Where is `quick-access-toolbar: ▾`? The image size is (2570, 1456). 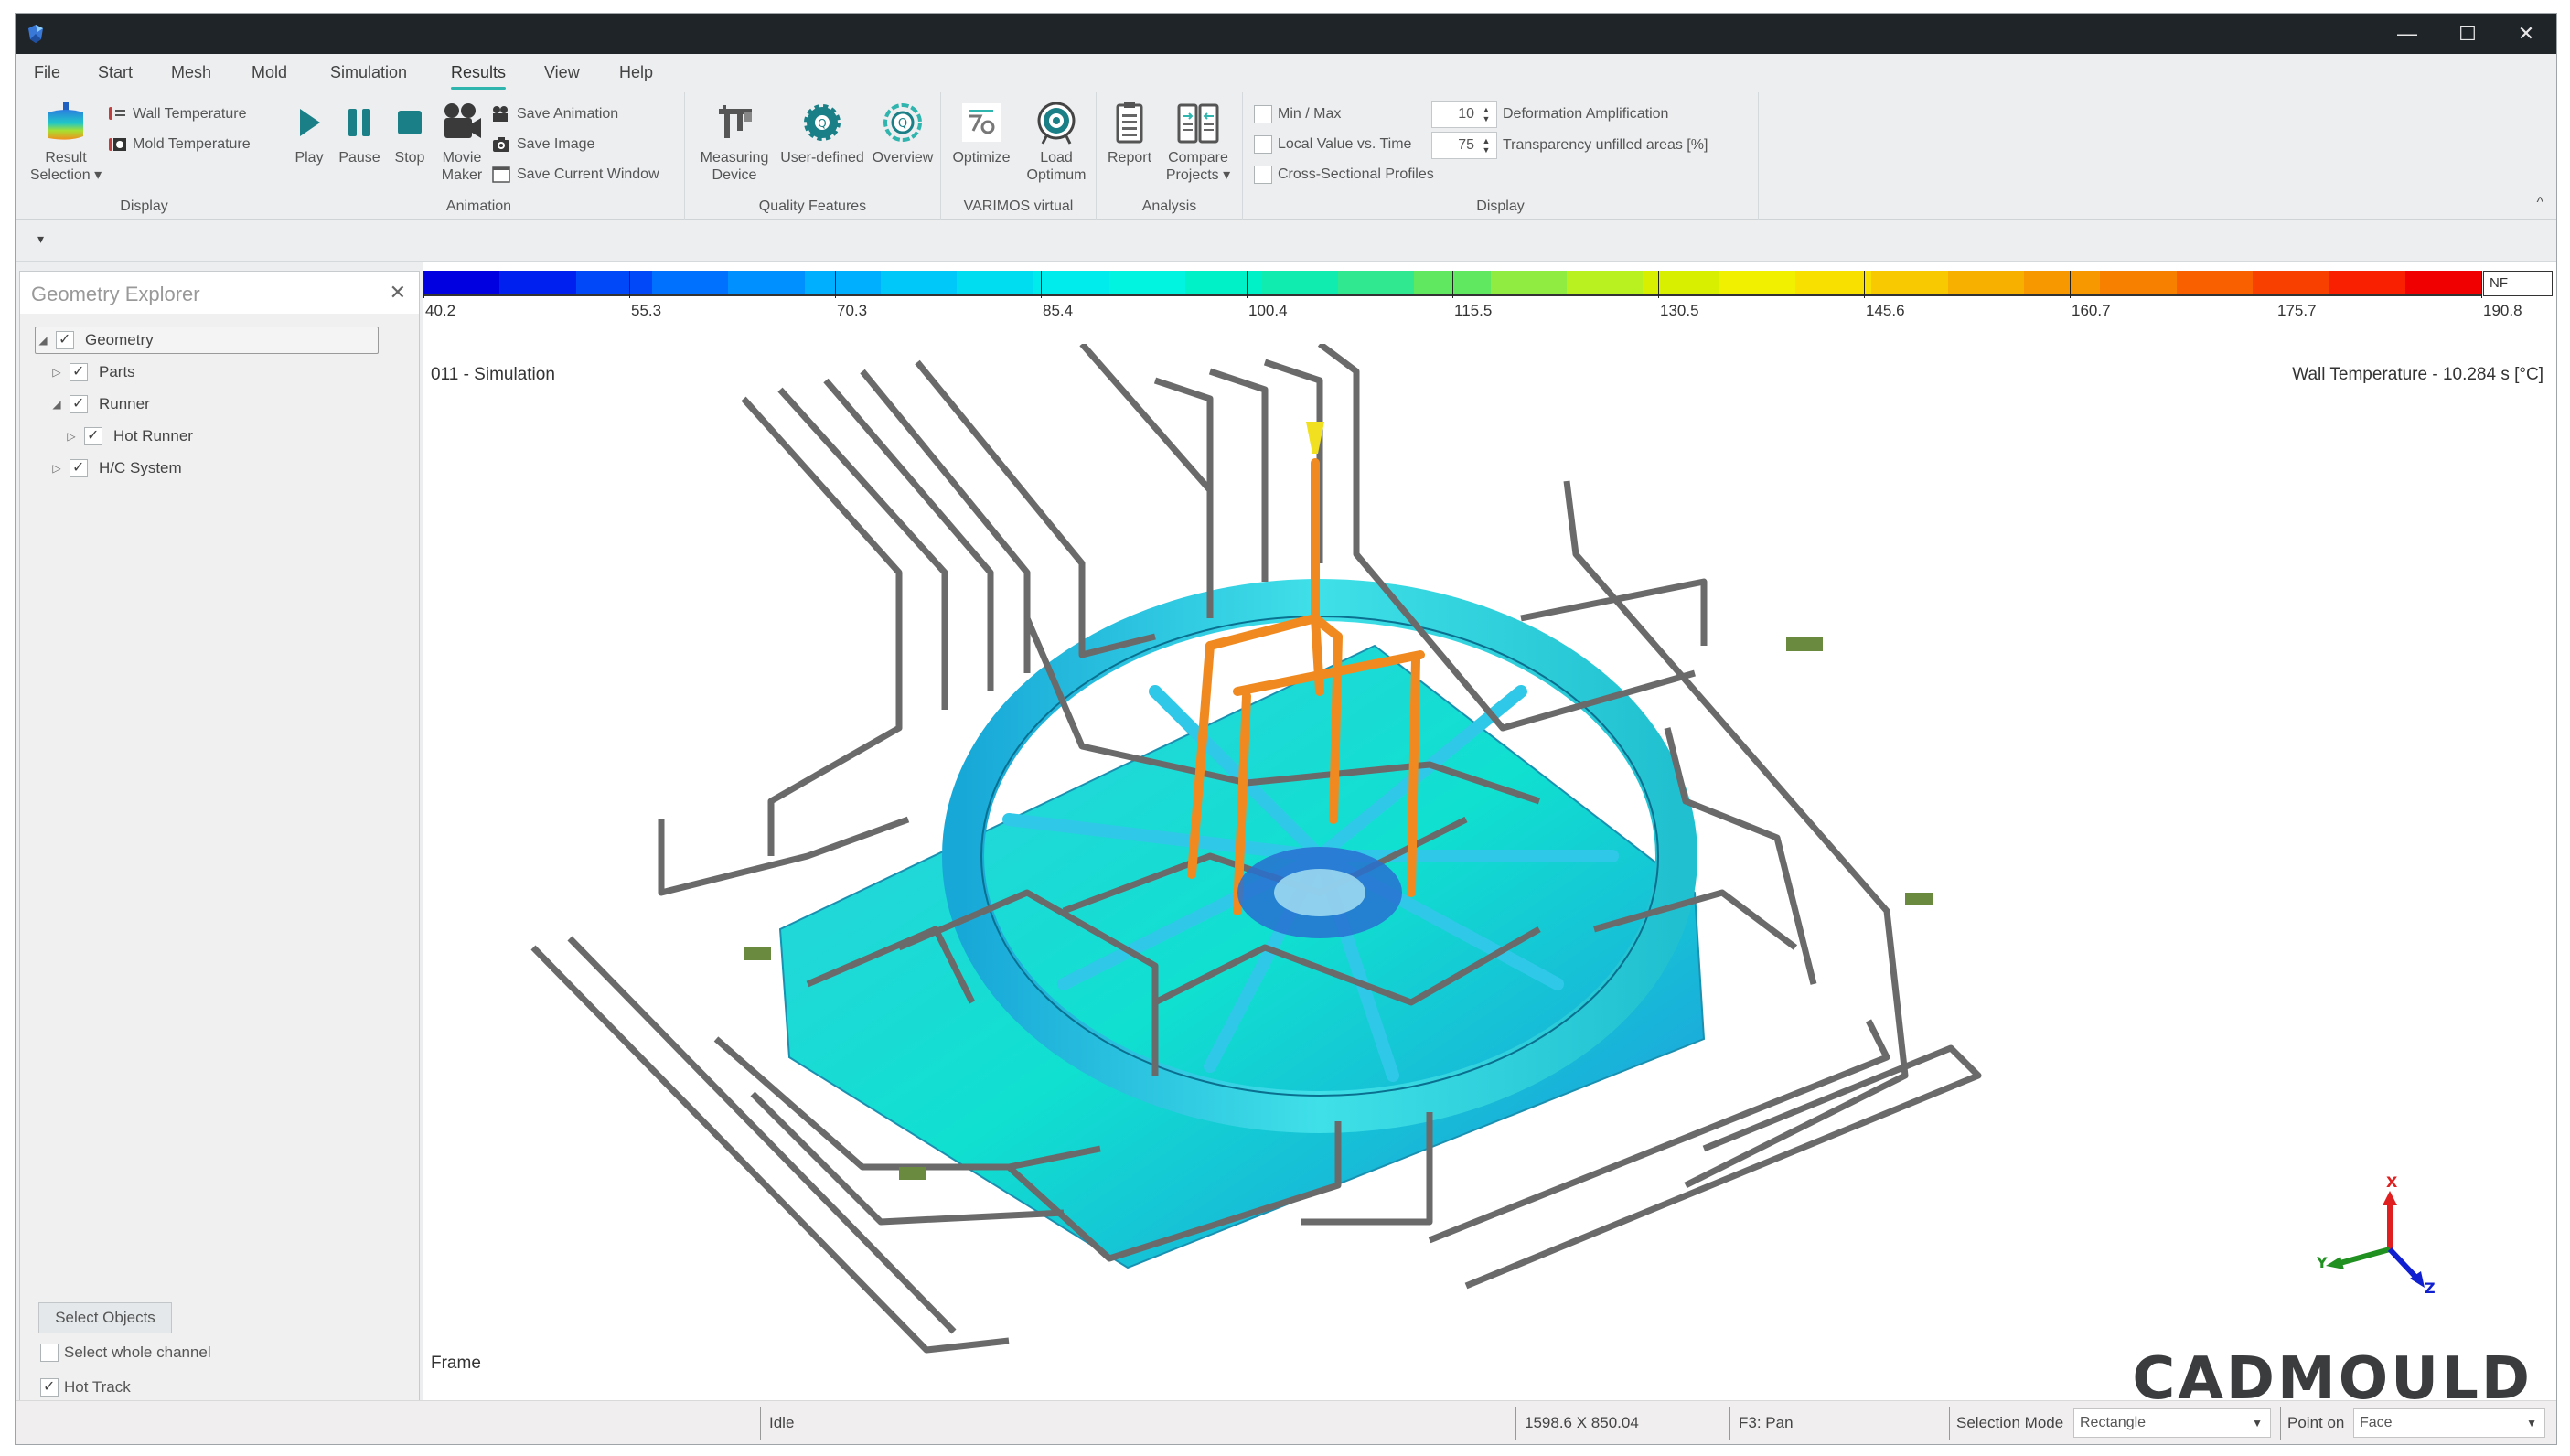 quick-access-toolbar: ▾ is located at coordinates (1286, 241).